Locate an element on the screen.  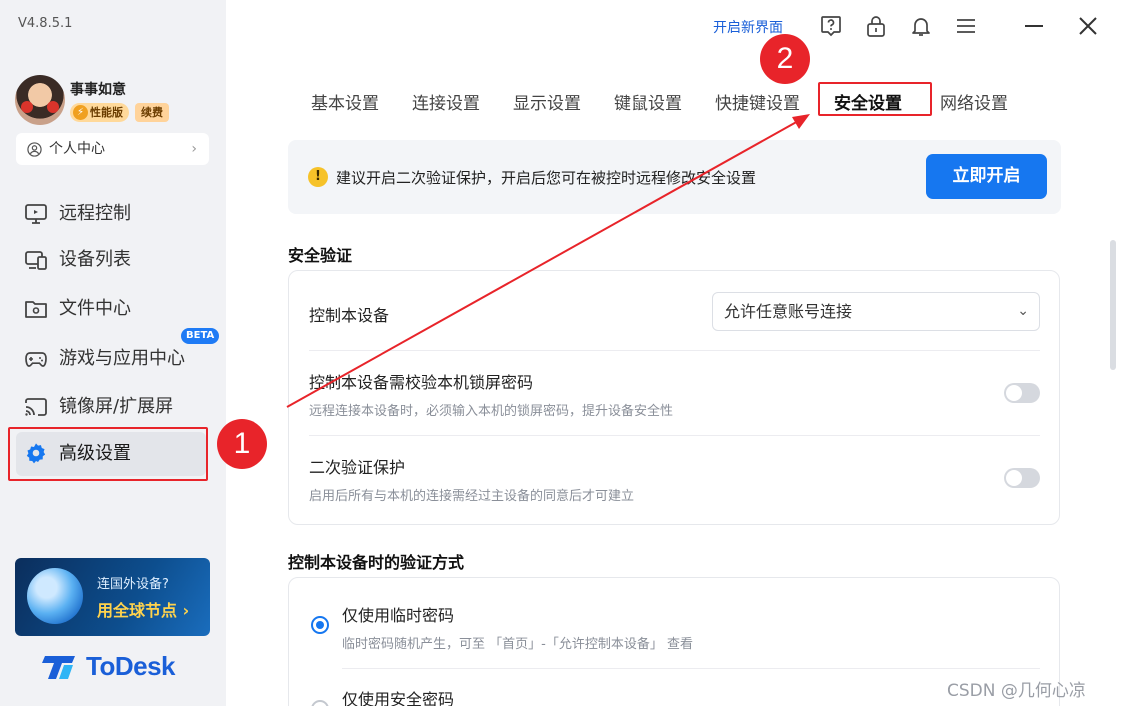
renew-badge: 续费 is located at coordinates (152, 112).